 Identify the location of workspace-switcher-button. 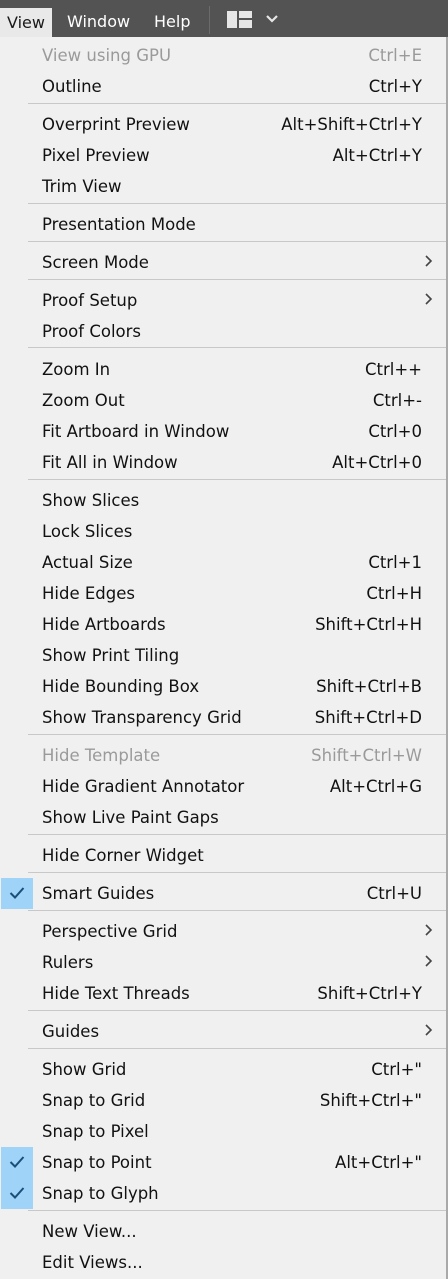
(253, 20).